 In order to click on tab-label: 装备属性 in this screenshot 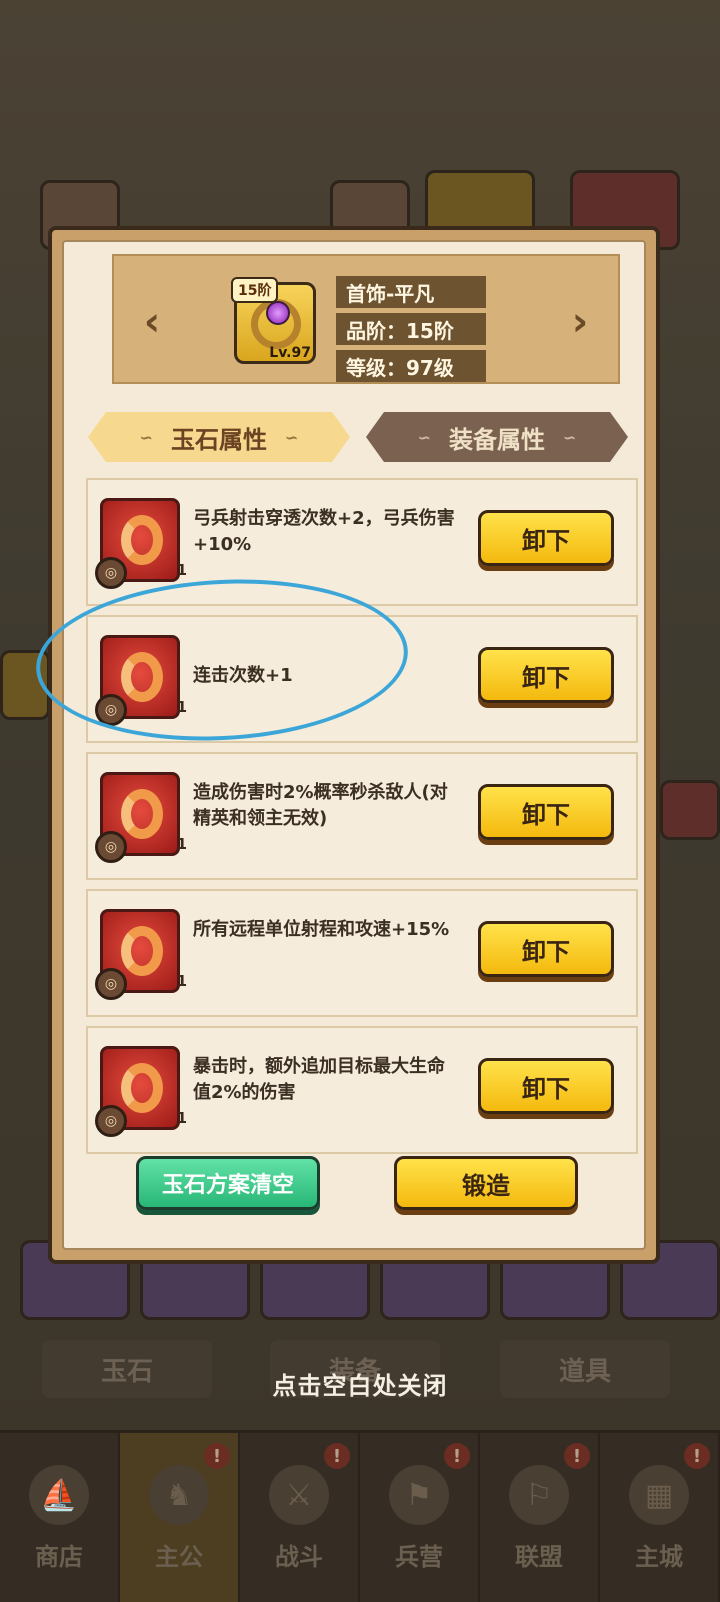, I will do `click(497, 439)`.